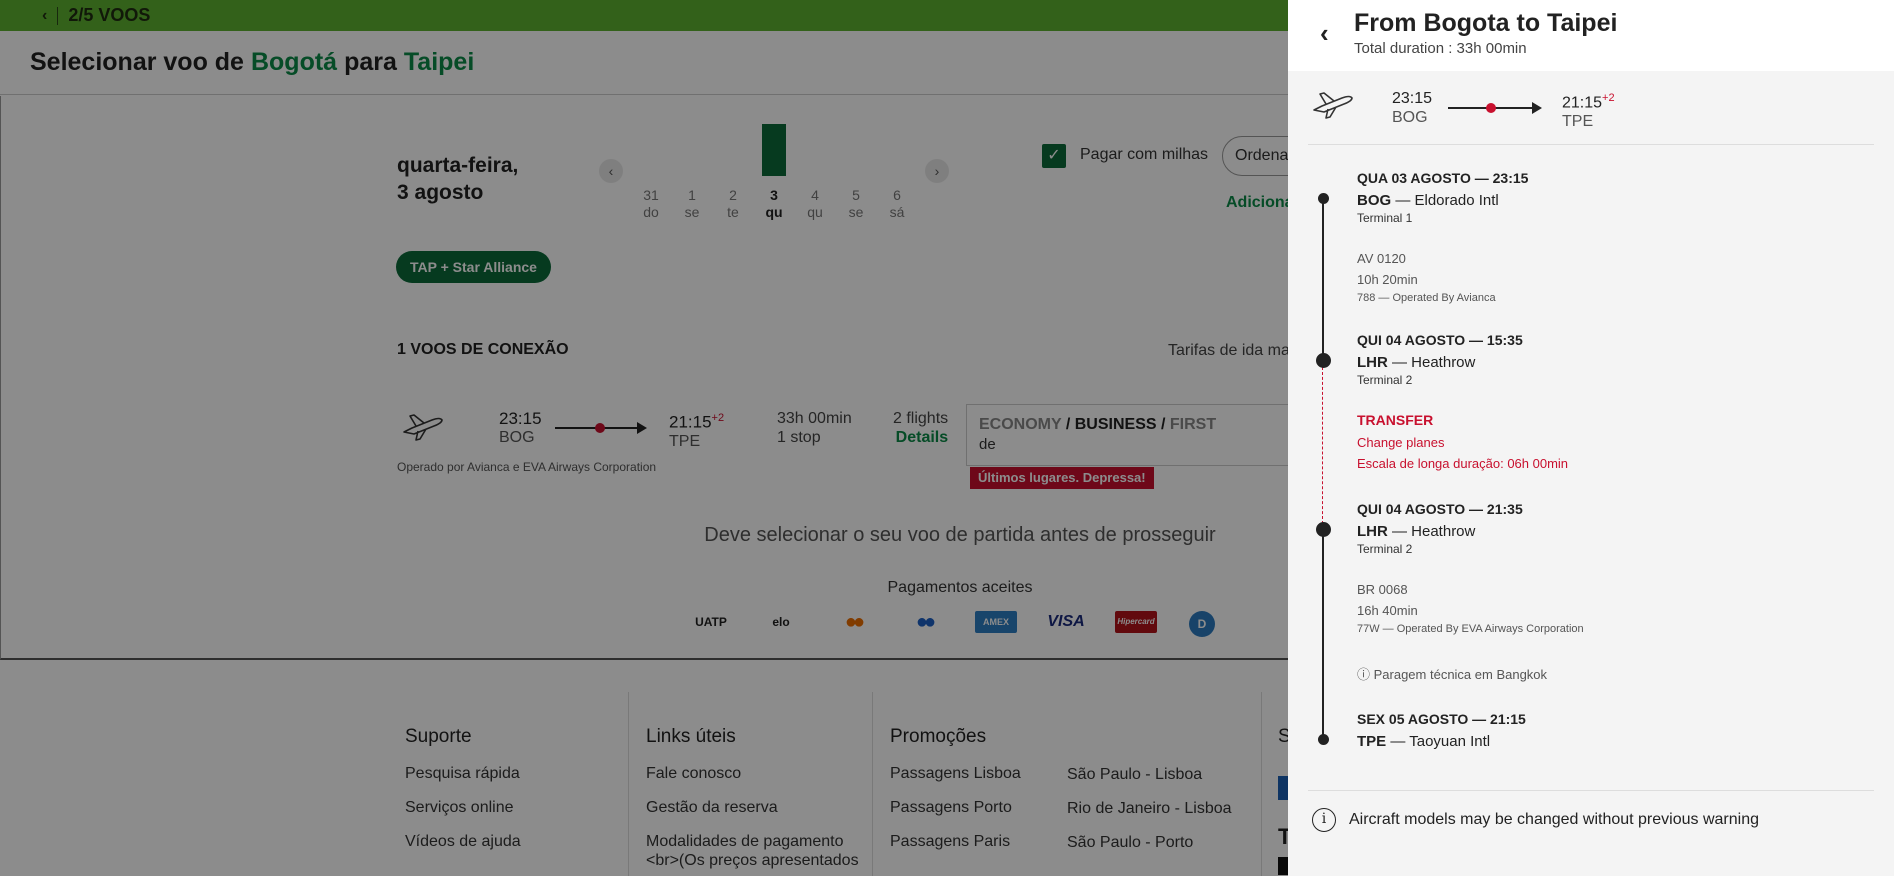 This screenshot has height=883, width=1894. I want to click on footer-useful-title: Links úteis, so click(691, 736).